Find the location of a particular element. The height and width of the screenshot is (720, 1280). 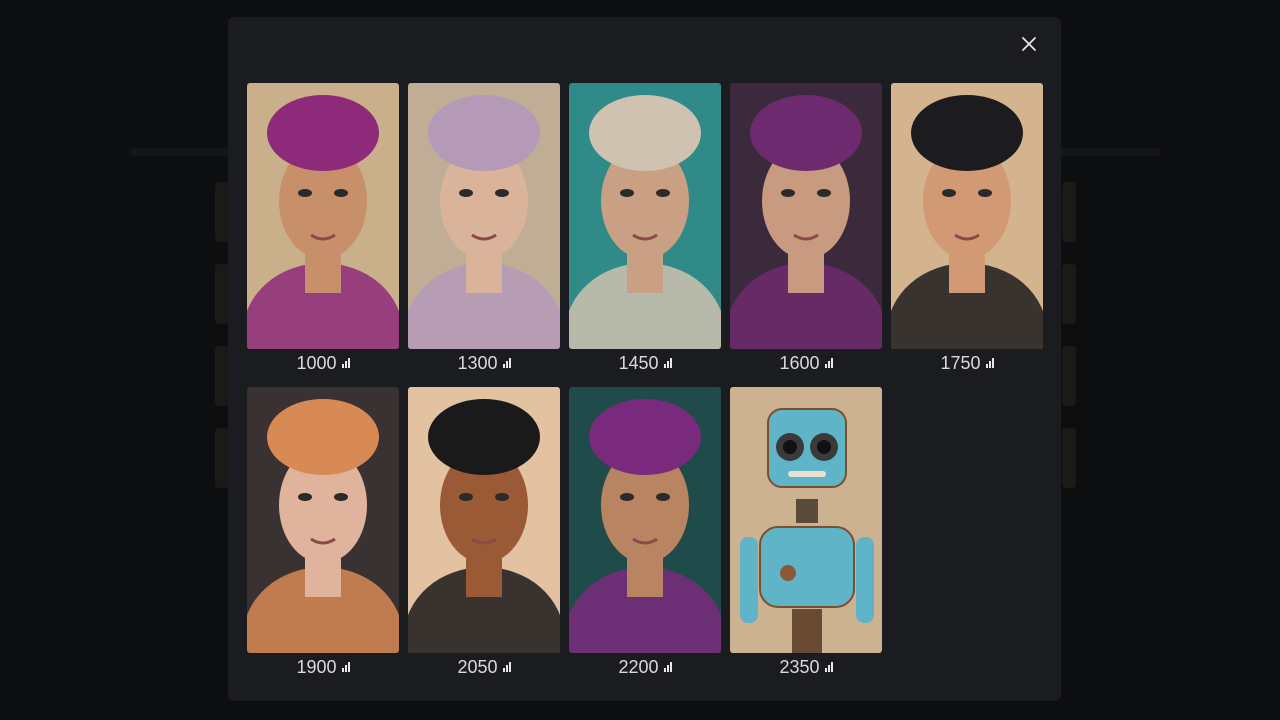

close-button is located at coordinates (1029, 44).